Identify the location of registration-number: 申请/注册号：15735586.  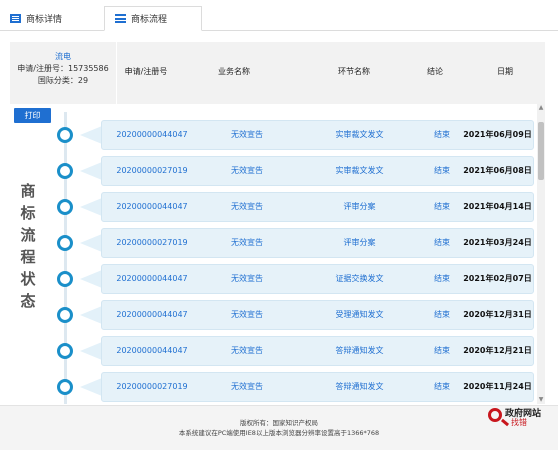
(63, 68).